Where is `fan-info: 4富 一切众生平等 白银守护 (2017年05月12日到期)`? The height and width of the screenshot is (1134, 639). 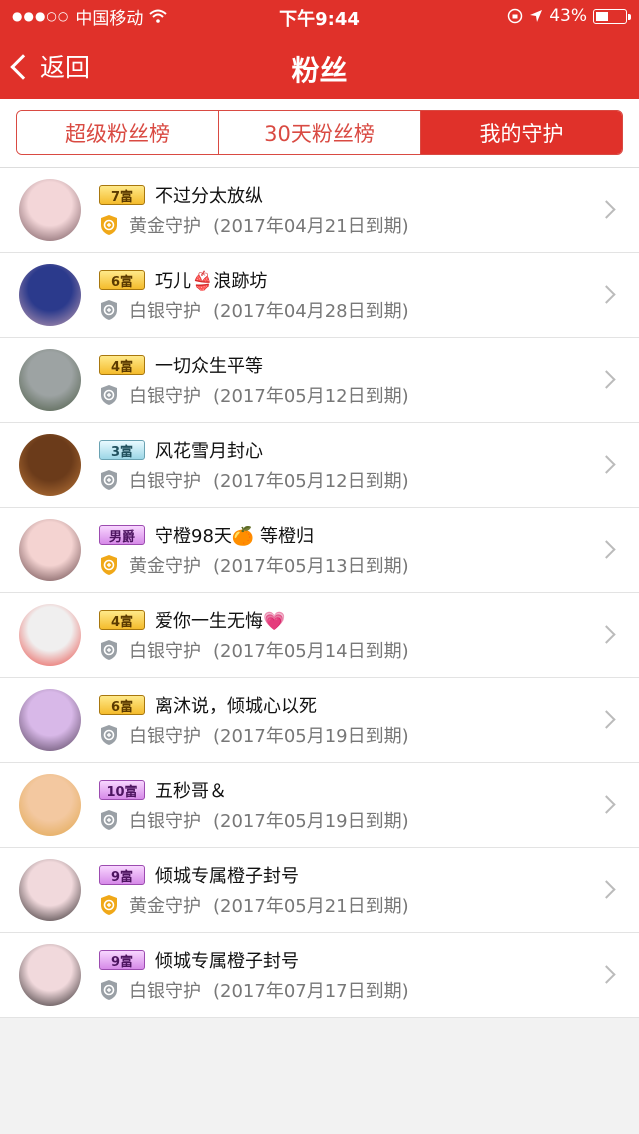
fan-info: 4富 一切众生平等 白银守护 (2017年05月12日到期) is located at coordinates (369, 380).